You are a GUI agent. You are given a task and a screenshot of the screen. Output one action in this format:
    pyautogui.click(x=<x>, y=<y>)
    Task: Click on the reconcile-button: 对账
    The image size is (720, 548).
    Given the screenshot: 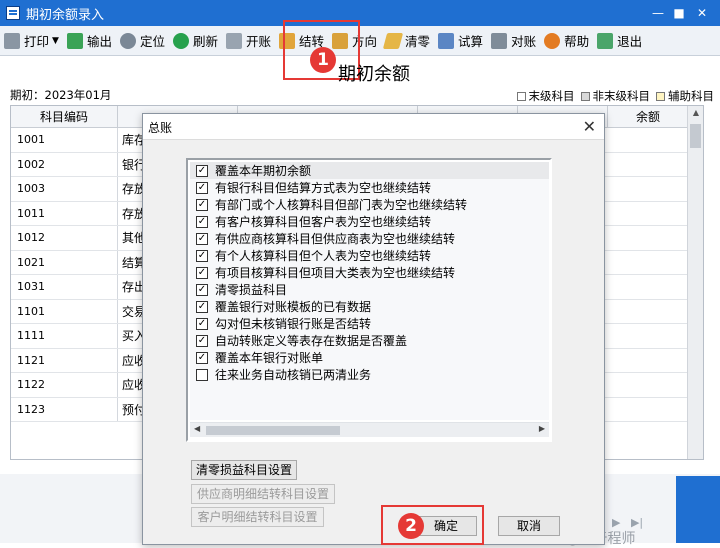 What is the action you would take?
    pyautogui.click(x=513, y=41)
    